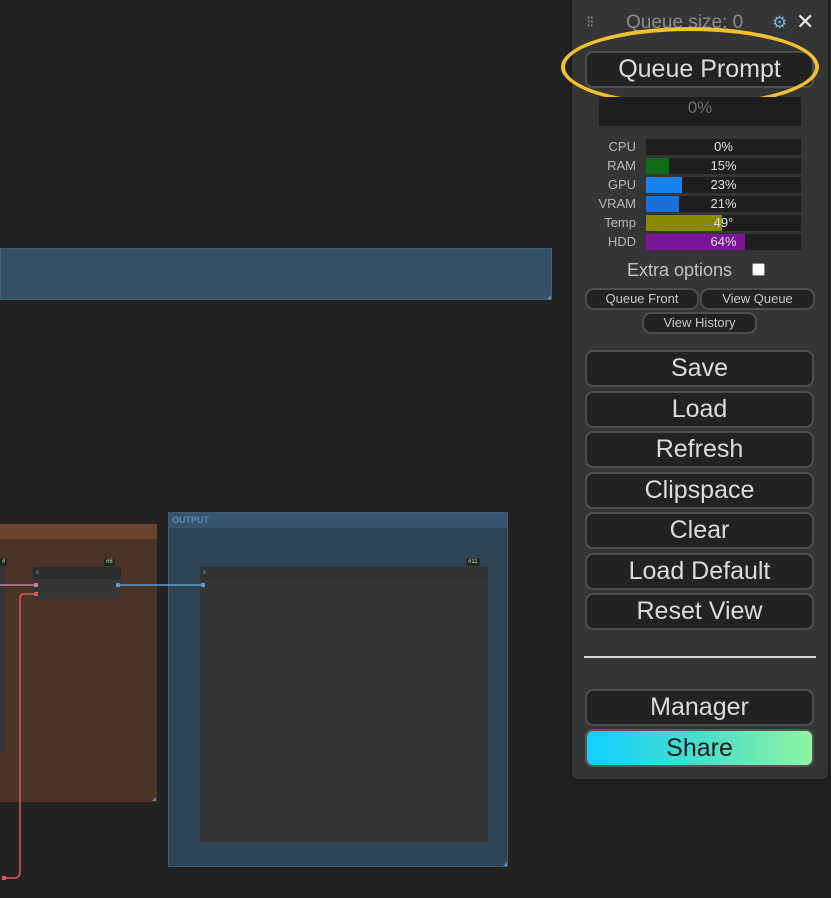 The height and width of the screenshot is (898, 831). Describe the element at coordinates (779, 23) in the screenshot. I see `gear-icon: ⚙` at that location.